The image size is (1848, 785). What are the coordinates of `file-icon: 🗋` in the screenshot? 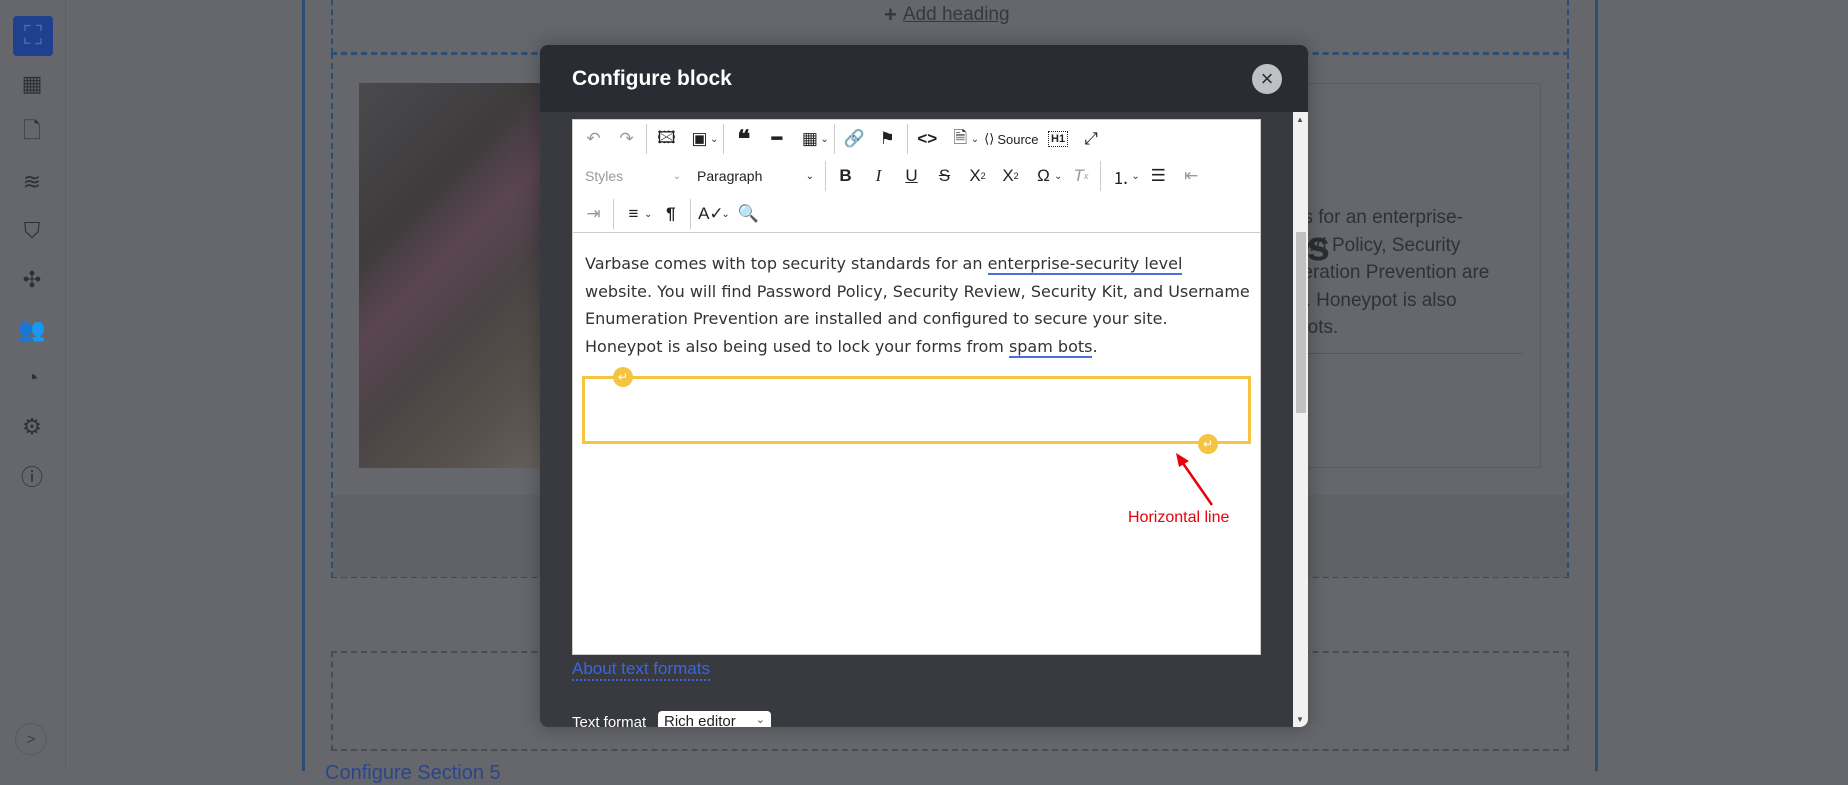 It's located at (32, 133).